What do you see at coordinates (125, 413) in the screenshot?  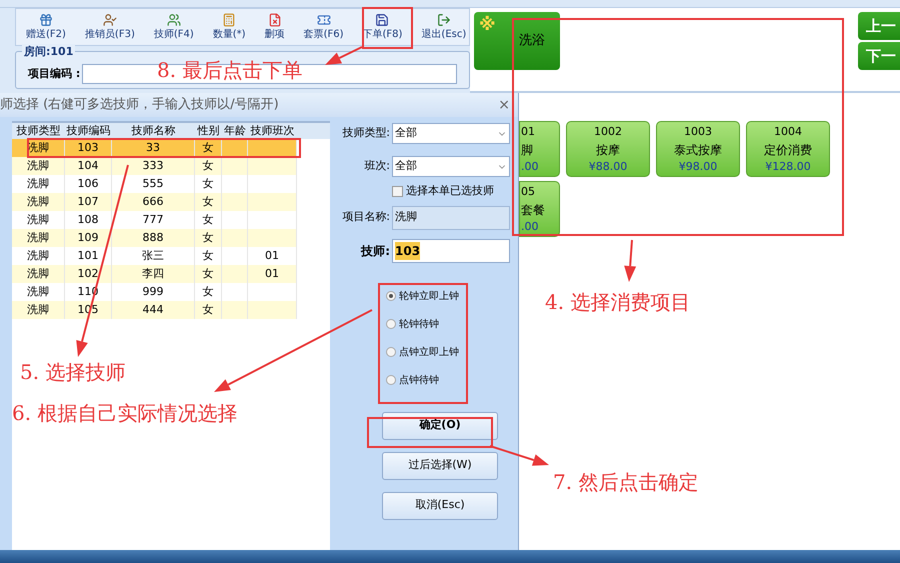 I see `annotation-text: 6. 根据自己实际情况选择` at bounding box center [125, 413].